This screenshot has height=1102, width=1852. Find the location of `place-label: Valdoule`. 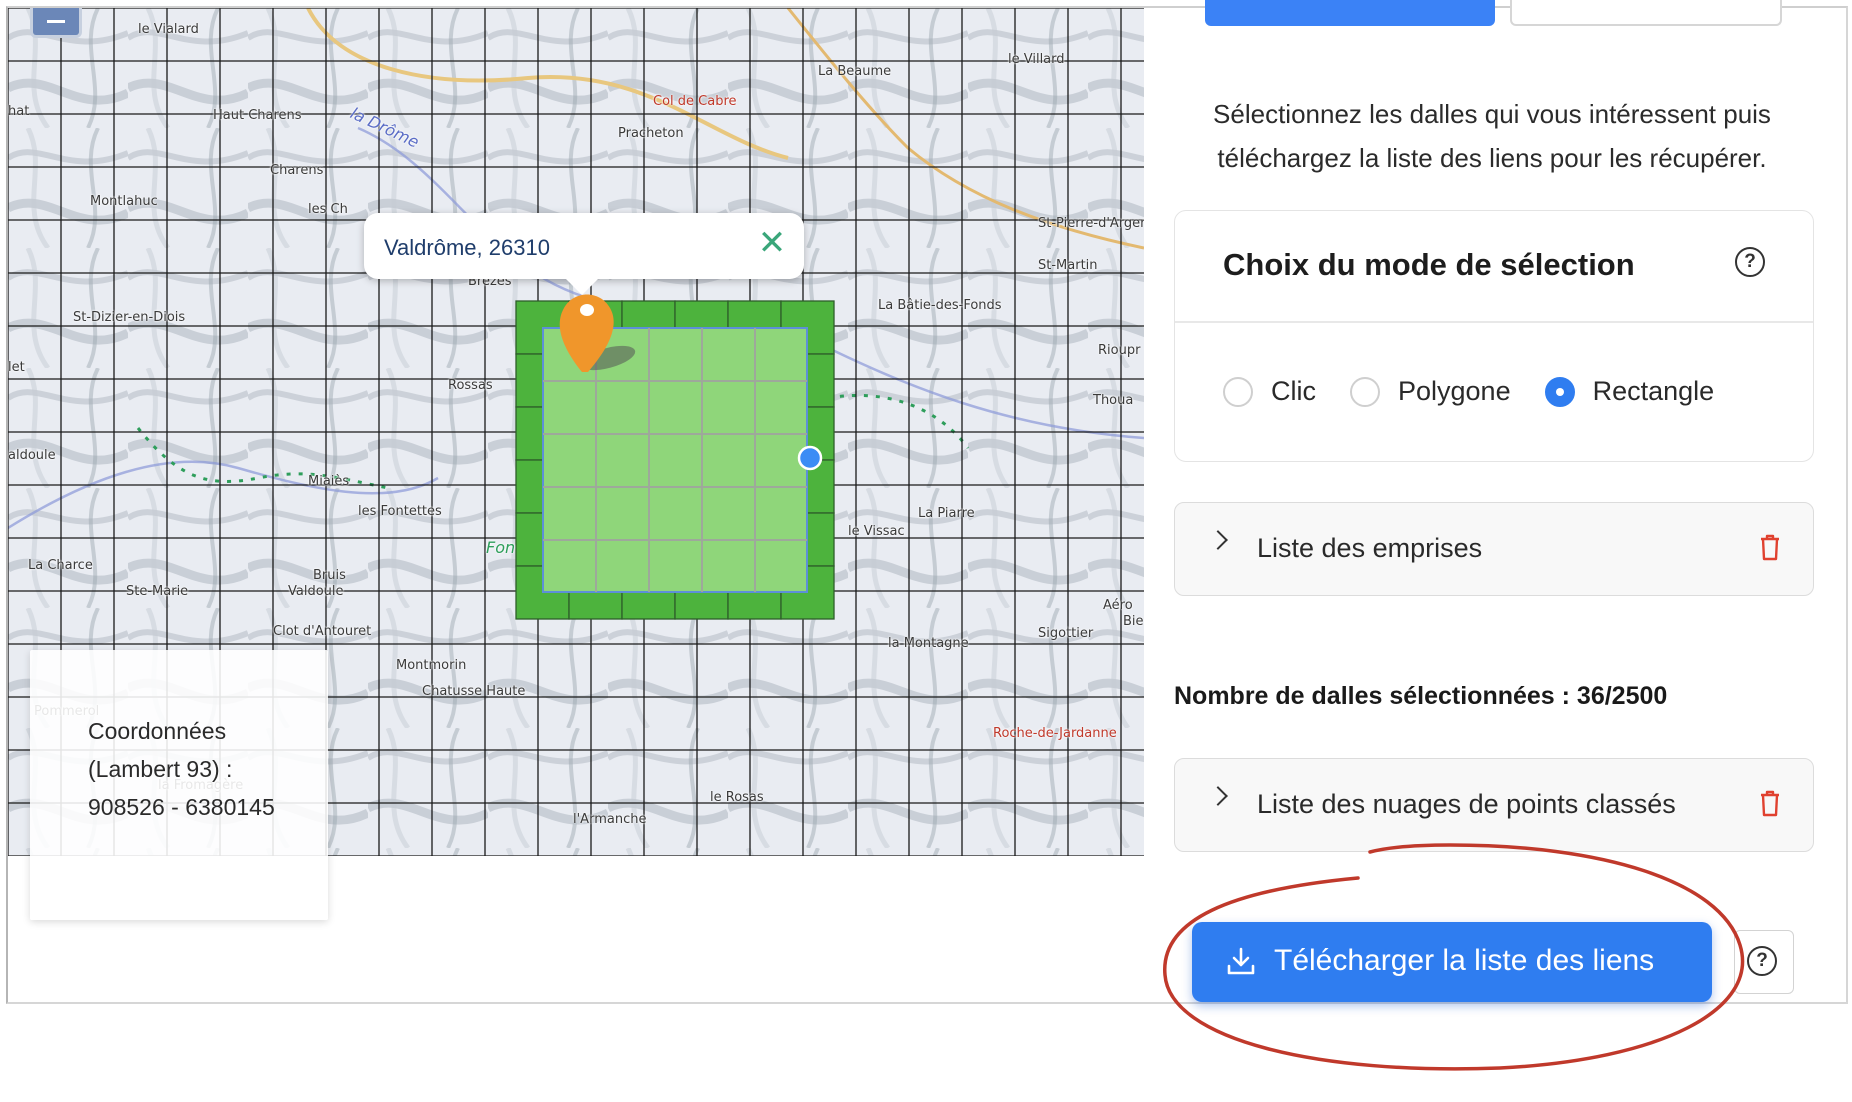

place-label: Valdoule is located at coordinates (316, 591).